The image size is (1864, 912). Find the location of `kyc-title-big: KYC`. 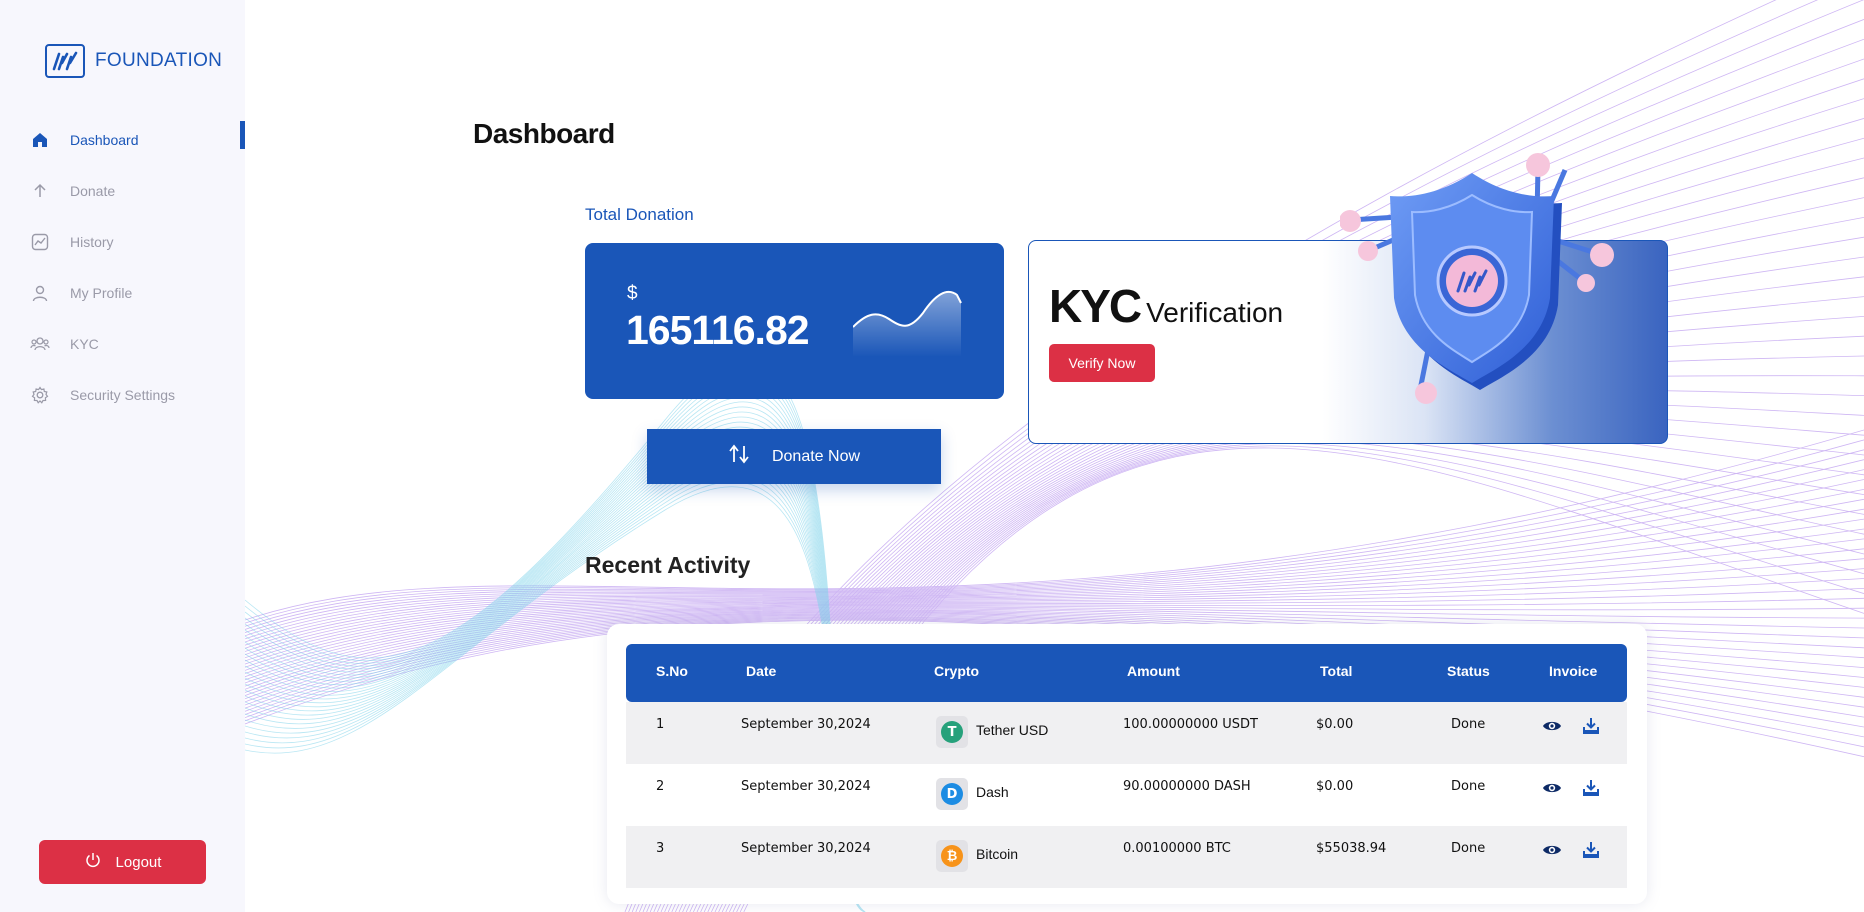

kyc-title-big: KYC is located at coordinates (1095, 306).